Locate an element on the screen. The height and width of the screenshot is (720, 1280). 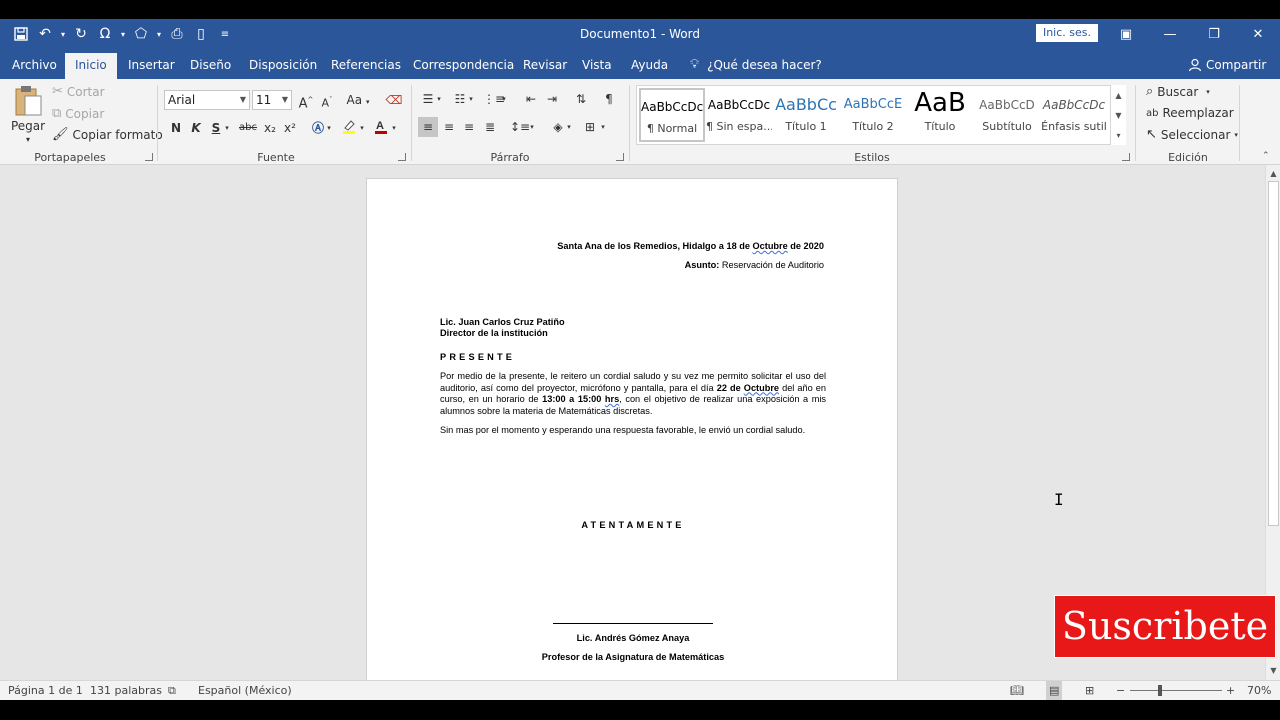
shading-dropdown-icon: ▾ is located at coordinates (569, 127).